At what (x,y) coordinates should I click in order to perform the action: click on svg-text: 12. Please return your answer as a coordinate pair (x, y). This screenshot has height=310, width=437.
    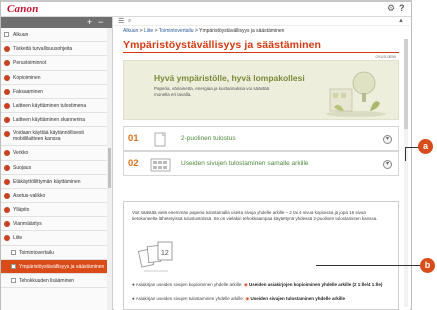
    Looking at the image, I should click on (165, 253).